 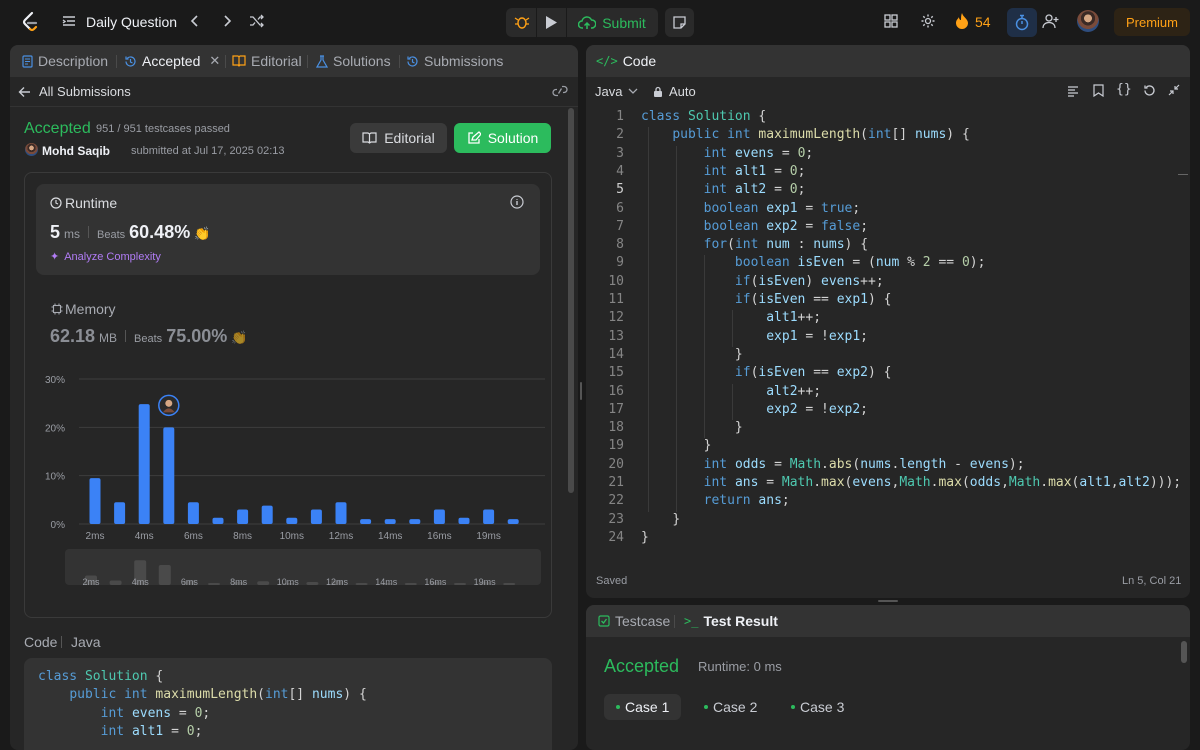 What do you see at coordinates (105, 257) in the screenshot?
I see `analyze-complexity-link: ✦ Analyze Complexity` at bounding box center [105, 257].